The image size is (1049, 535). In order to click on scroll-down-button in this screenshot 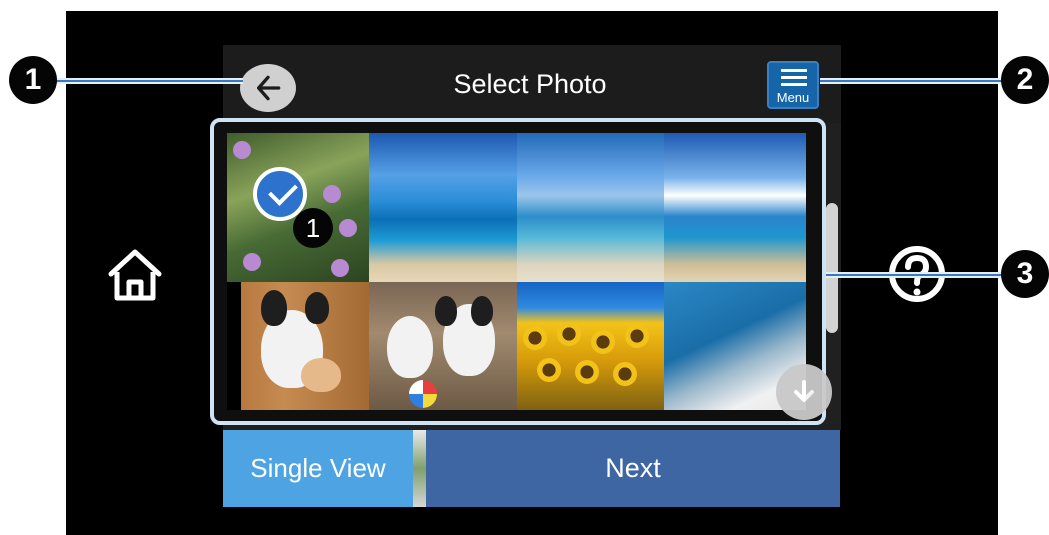, I will do `click(804, 392)`.